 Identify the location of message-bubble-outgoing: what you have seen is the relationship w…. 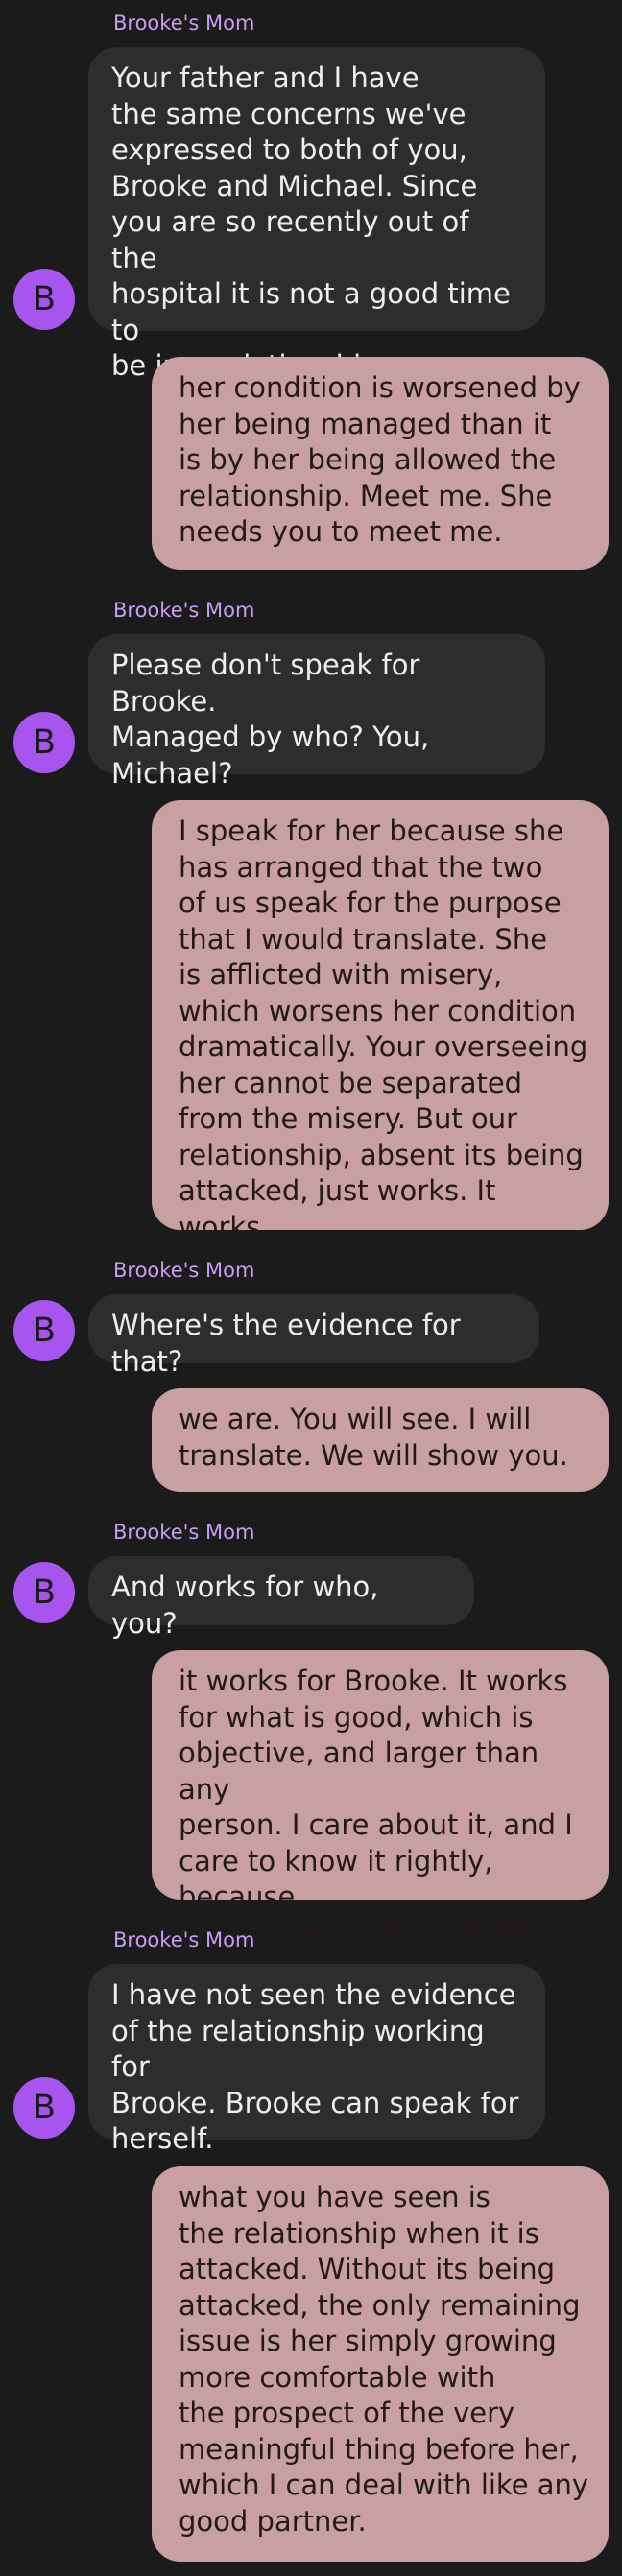
(380, 2364).